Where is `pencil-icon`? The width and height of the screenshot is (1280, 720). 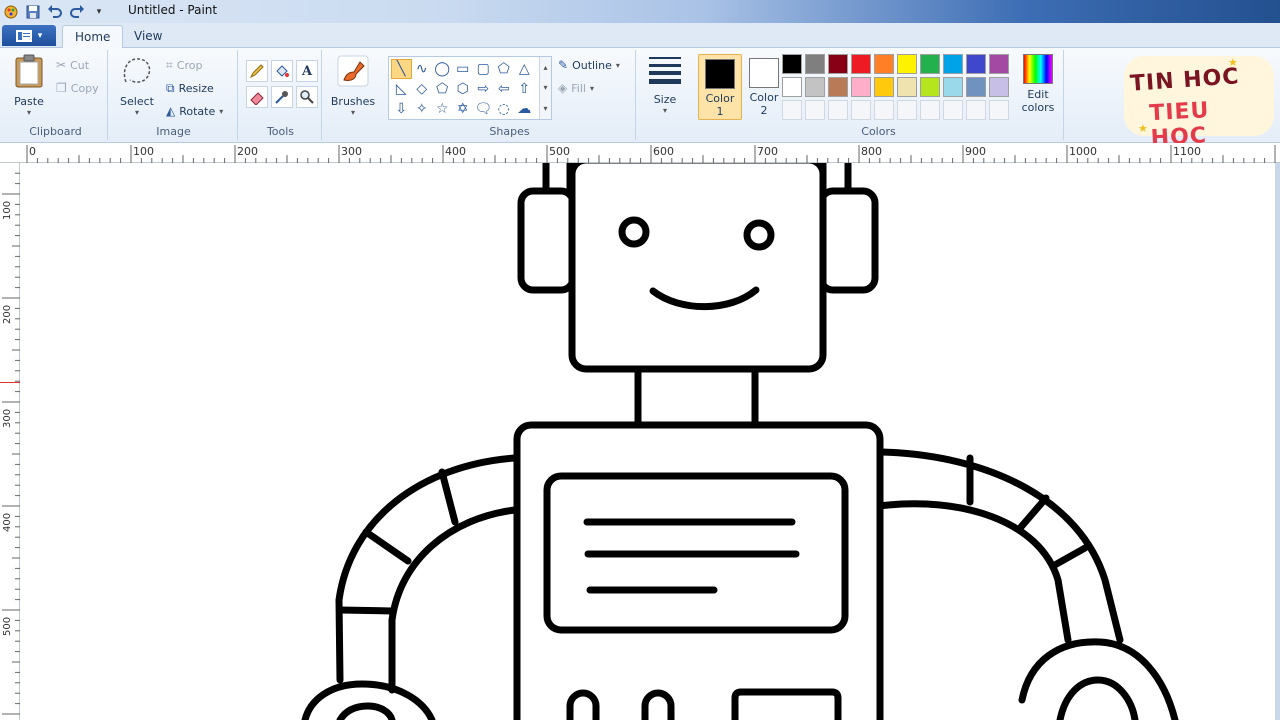 pencil-icon is located at coordinates (257, 71).